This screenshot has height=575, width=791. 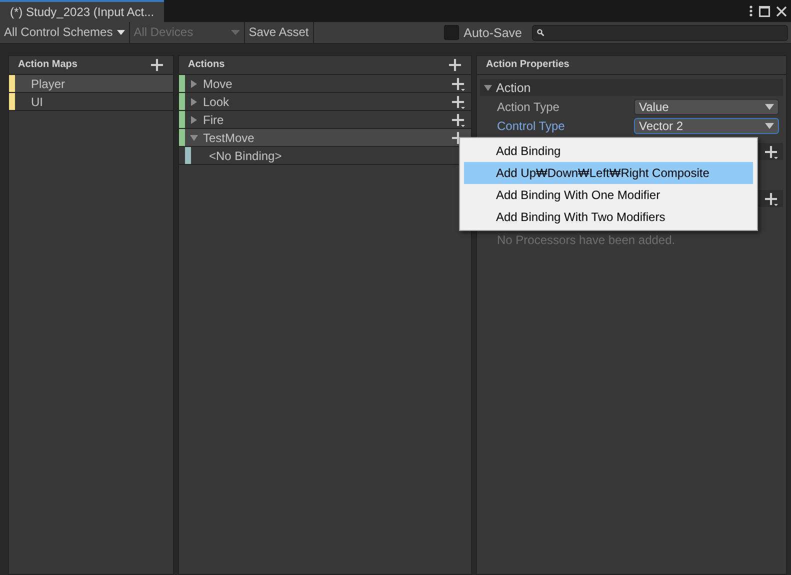 What do you see at coordinates (608, 195) in the screenshot?
I see `menu-item: Add Binding With One Modifier` at bounding box center [608, 195].